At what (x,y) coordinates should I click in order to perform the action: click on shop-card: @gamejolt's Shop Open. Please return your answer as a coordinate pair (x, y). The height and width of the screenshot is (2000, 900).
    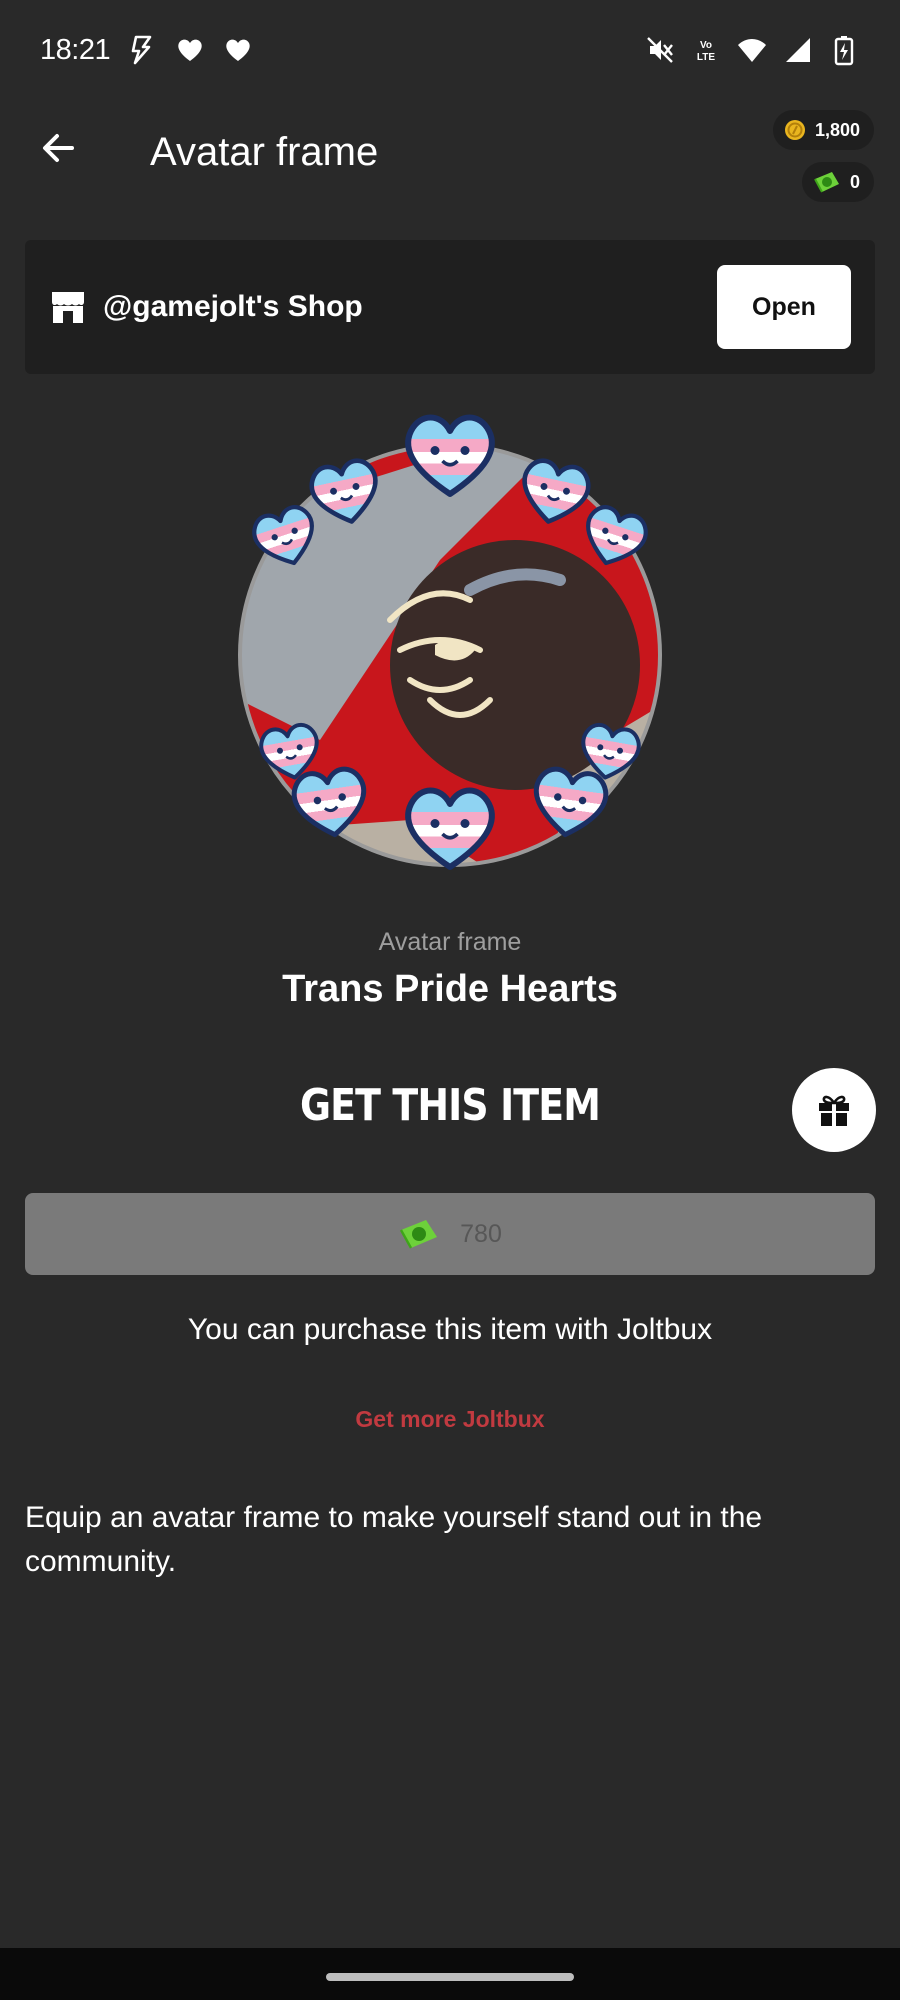
    Looking at the image, I should click on (450, 307).